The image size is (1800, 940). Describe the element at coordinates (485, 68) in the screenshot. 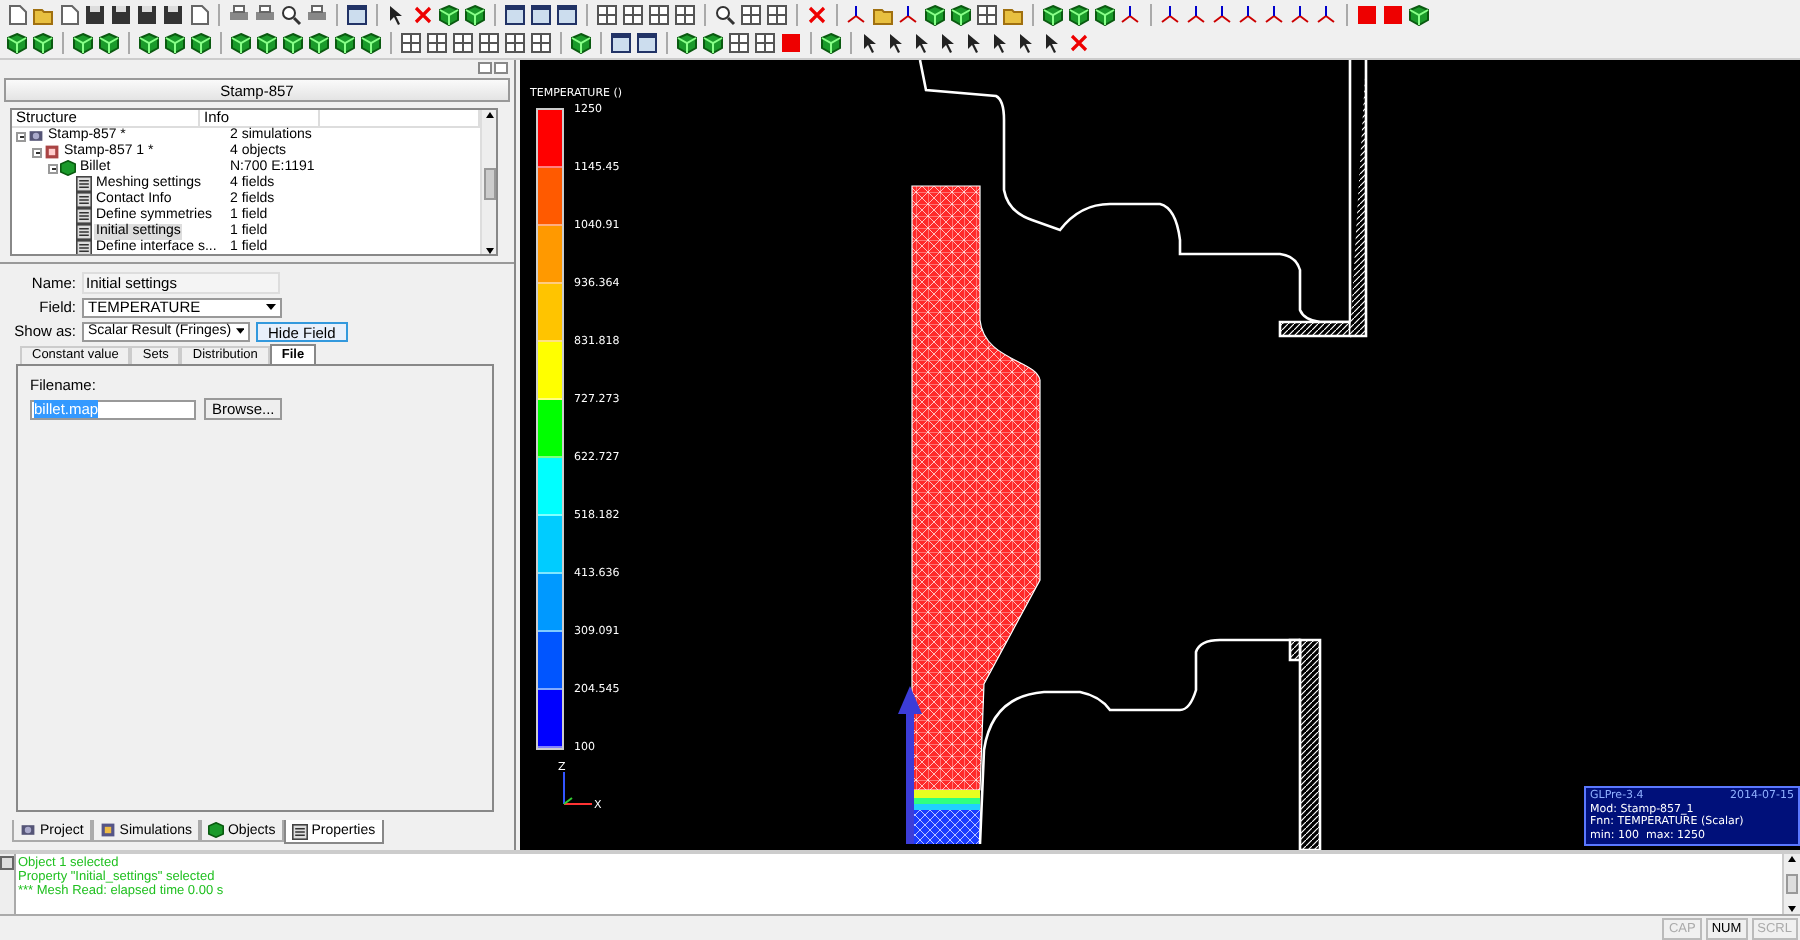

I see `minimize-button` at that location.